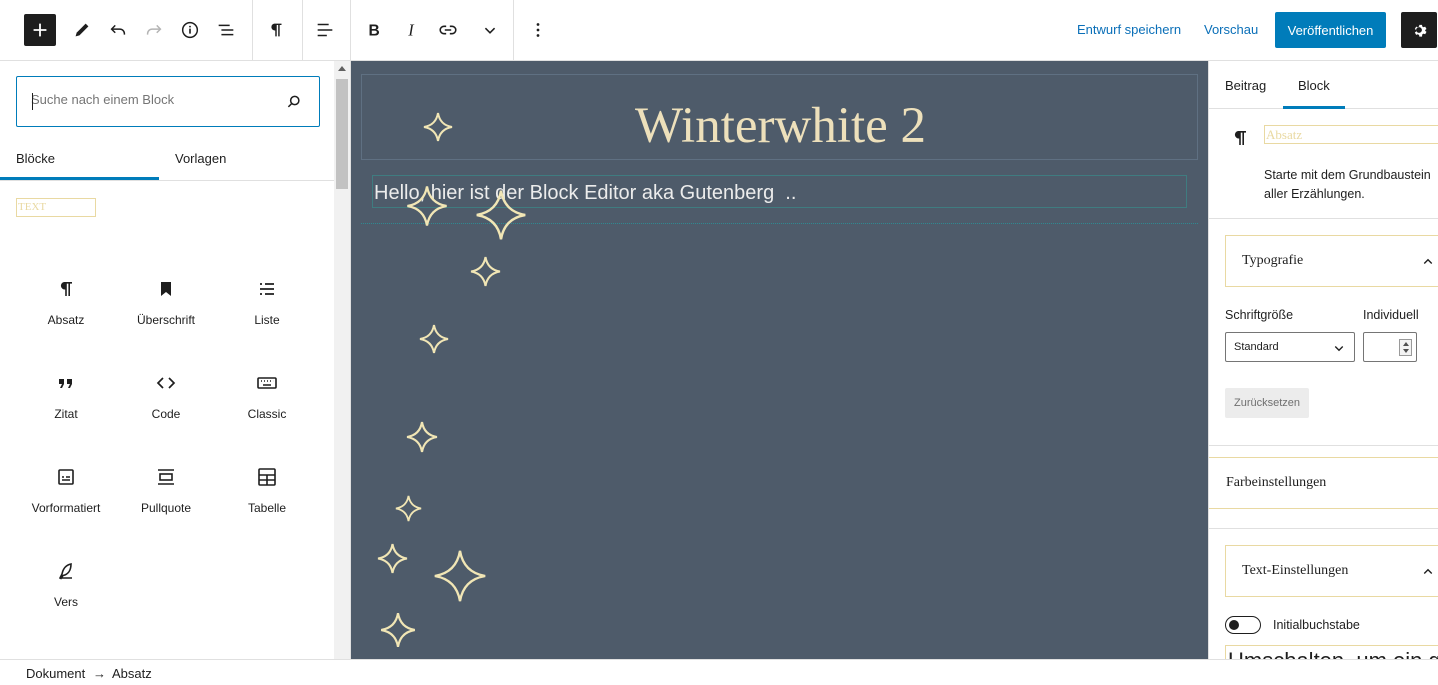 The height and width of the screenshot is (685, 1438). What do you see at coordinates (166, 301) in the screenshot?
I see `block-item-heading: Überschrift` at bounding box center [166, 301].